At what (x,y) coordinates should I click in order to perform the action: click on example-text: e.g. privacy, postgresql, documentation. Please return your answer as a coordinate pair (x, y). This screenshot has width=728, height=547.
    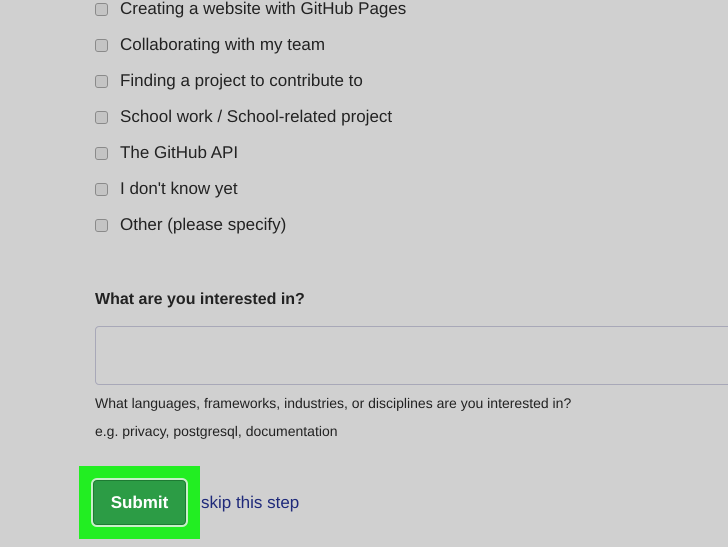
    Looking at the image, I should click on (217, 431).